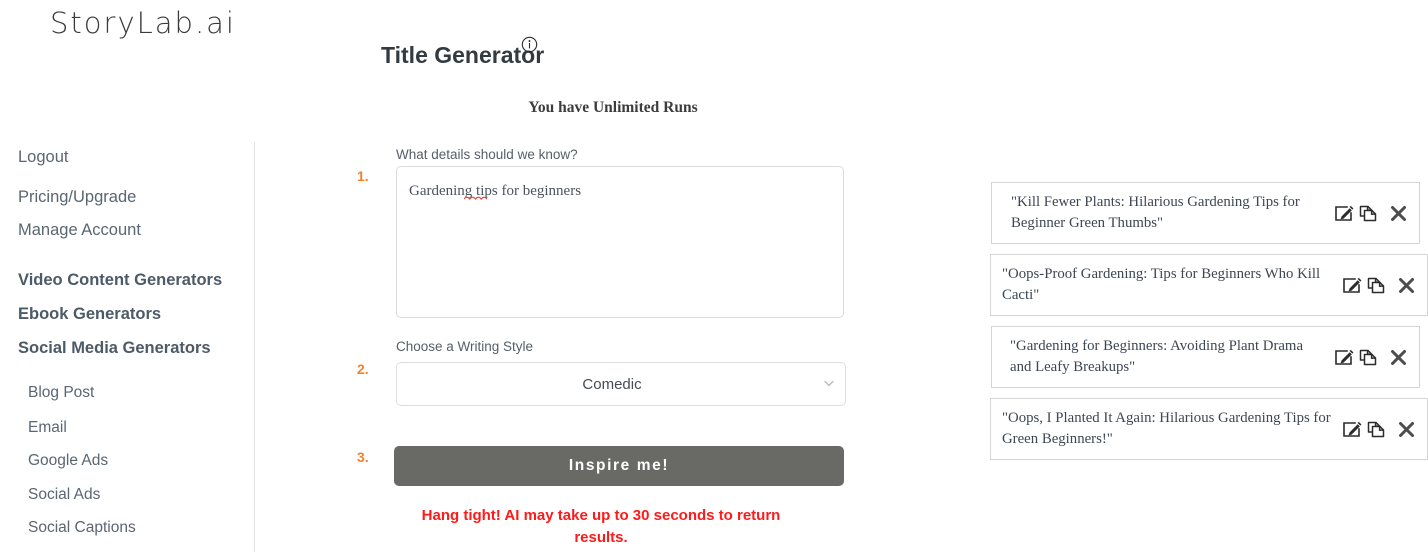 This screenshot has height=552, width=1428. What do you see at coordinates (143, 23) in the screenshot?
I see `brand-logo: StoryLab.ai` at bounding box center [143, 23].